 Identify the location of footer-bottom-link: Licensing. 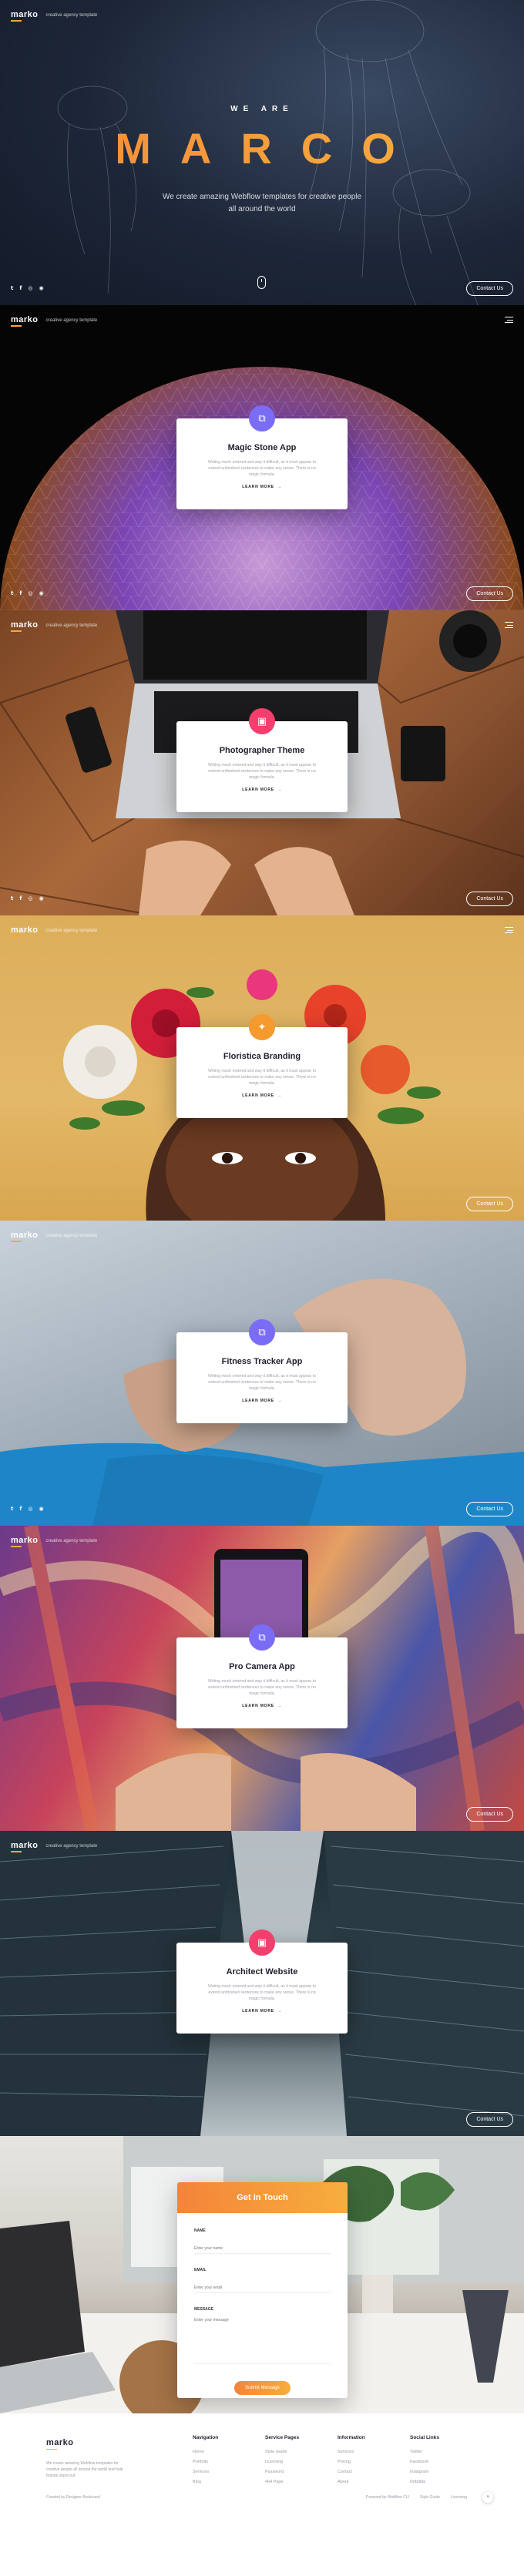
(459, 2497).